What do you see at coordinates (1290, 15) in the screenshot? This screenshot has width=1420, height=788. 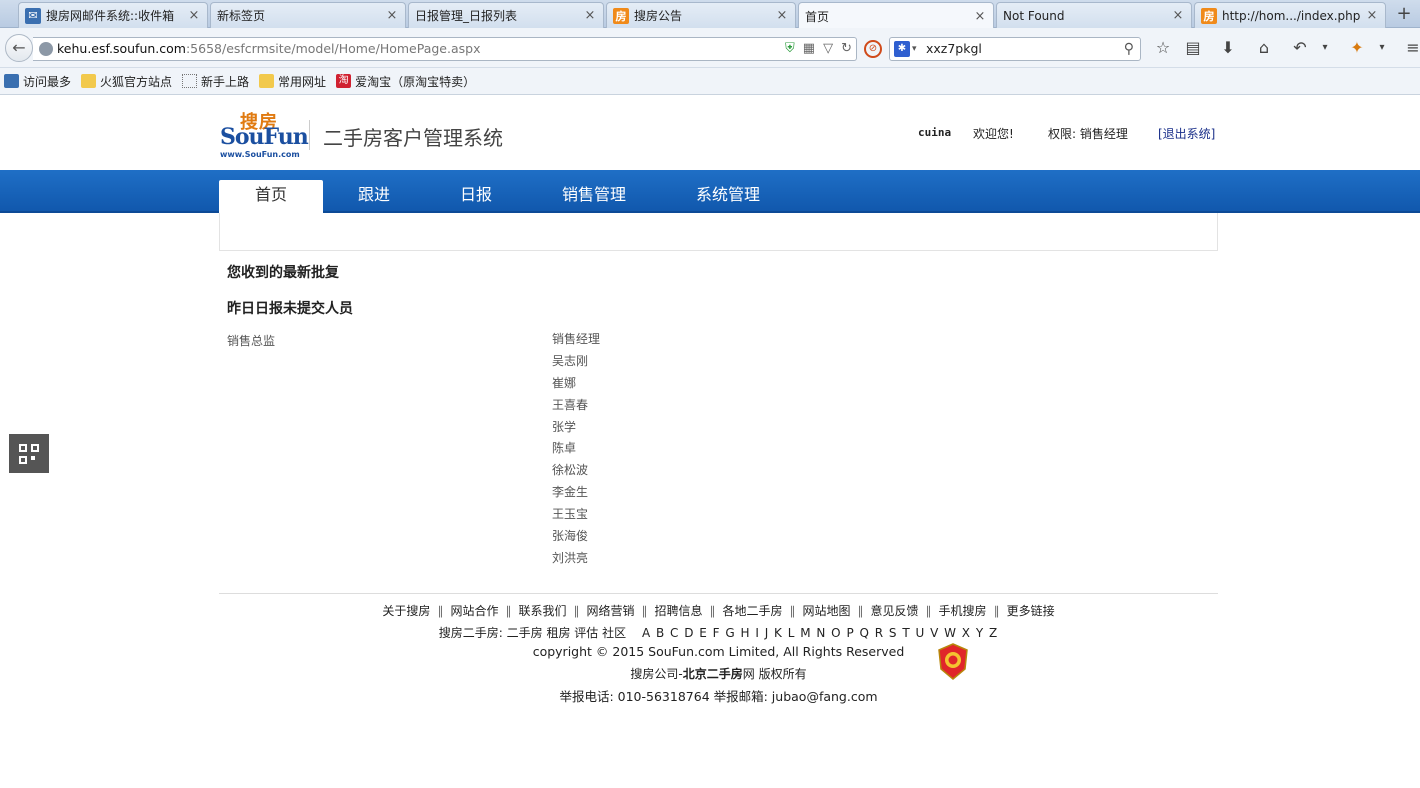 I see `browser-tab: 房 http://hom.../index.php ×` at bounding box center [1290, 15].